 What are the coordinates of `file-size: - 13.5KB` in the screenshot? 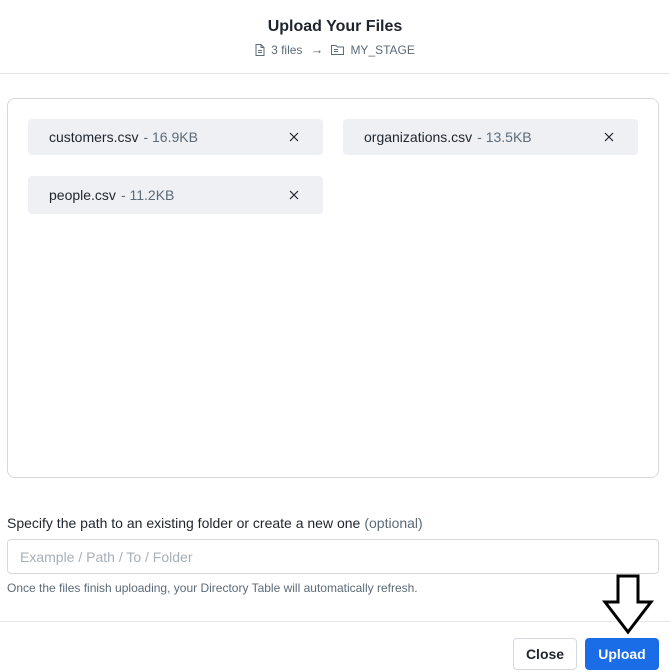 It's located at (504, 137).